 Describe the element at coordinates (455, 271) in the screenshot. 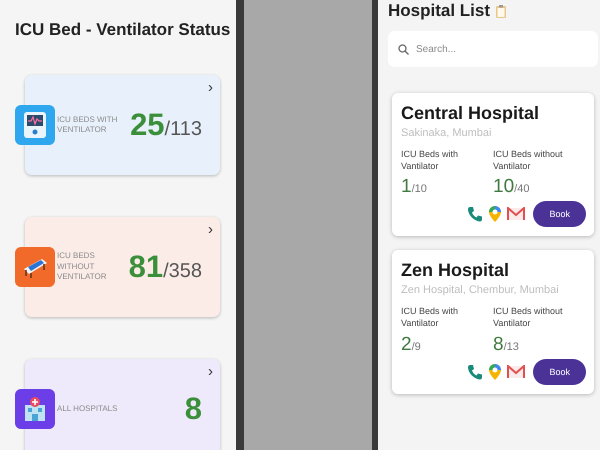

I see `hospital-name: Zen Hospital` at that location.